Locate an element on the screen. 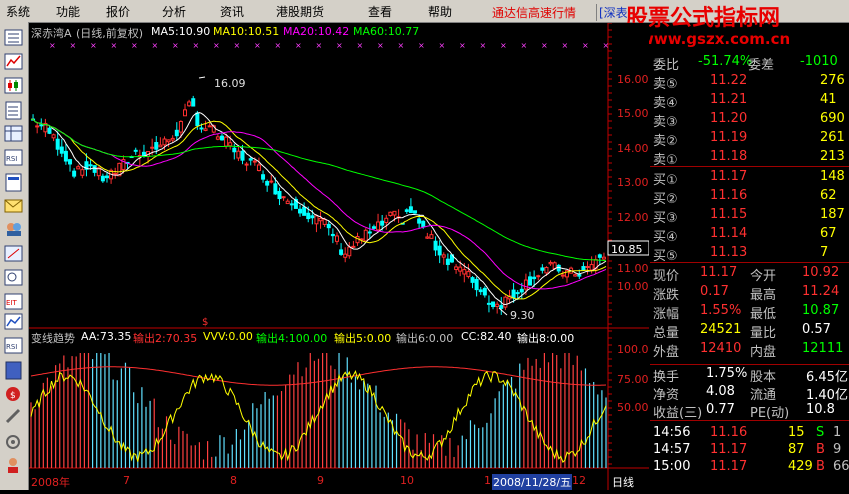 The width and height of the screenshot is (849, 494). toolbar-icon-search is located at coordinates (13, 277).